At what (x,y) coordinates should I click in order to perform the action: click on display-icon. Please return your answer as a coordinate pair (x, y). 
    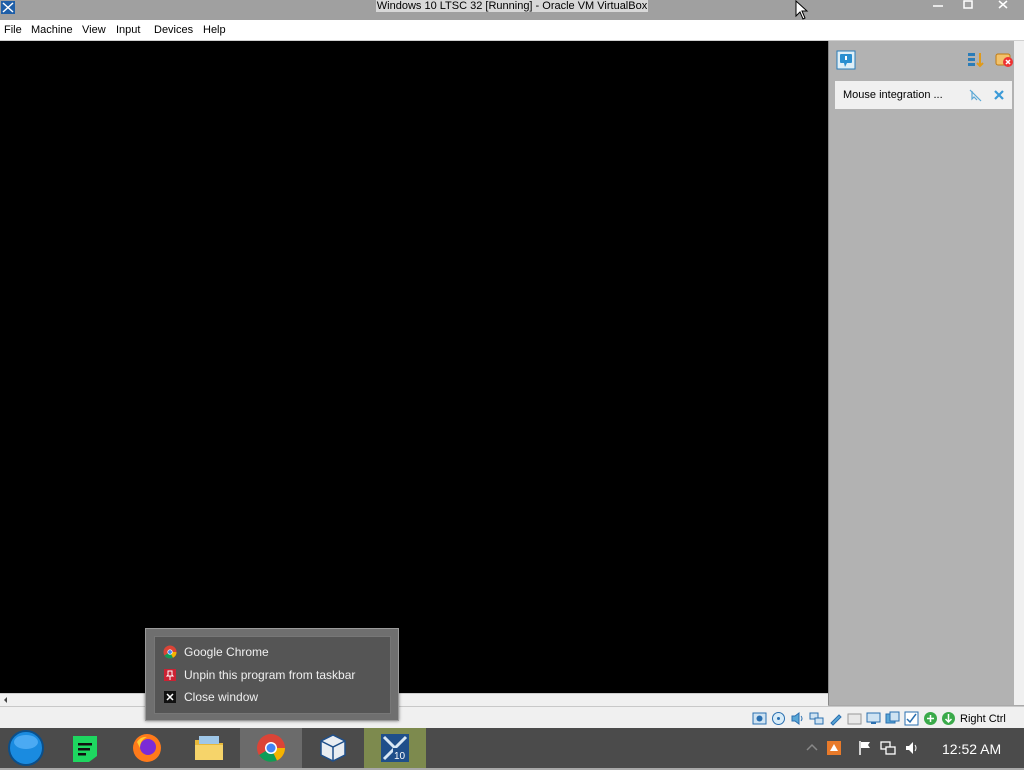
    Looking at the image, I should click on (873, 718).